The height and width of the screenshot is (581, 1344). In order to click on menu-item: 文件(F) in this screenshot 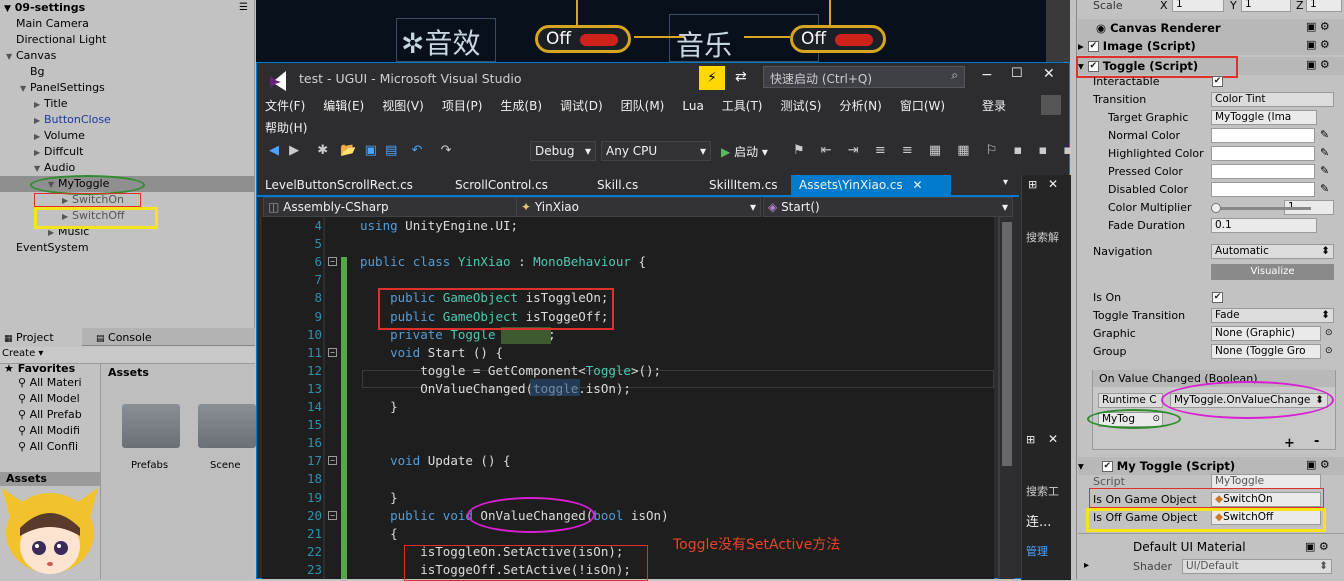, I will do `click(285, 106)`.